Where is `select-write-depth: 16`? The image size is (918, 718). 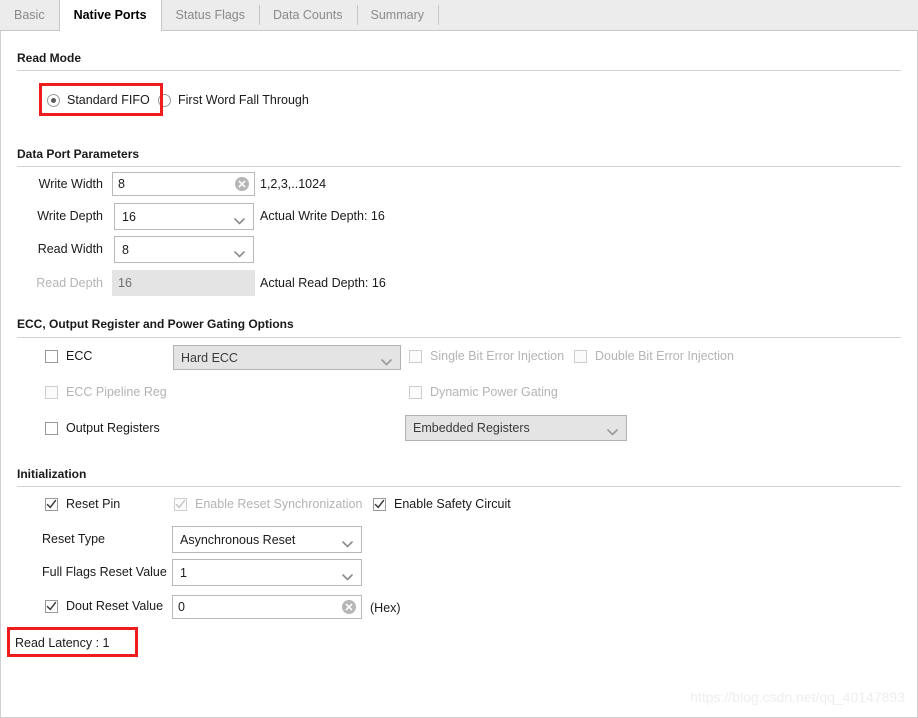
select-write-depth: 16 is located at coordinates (184, 216).